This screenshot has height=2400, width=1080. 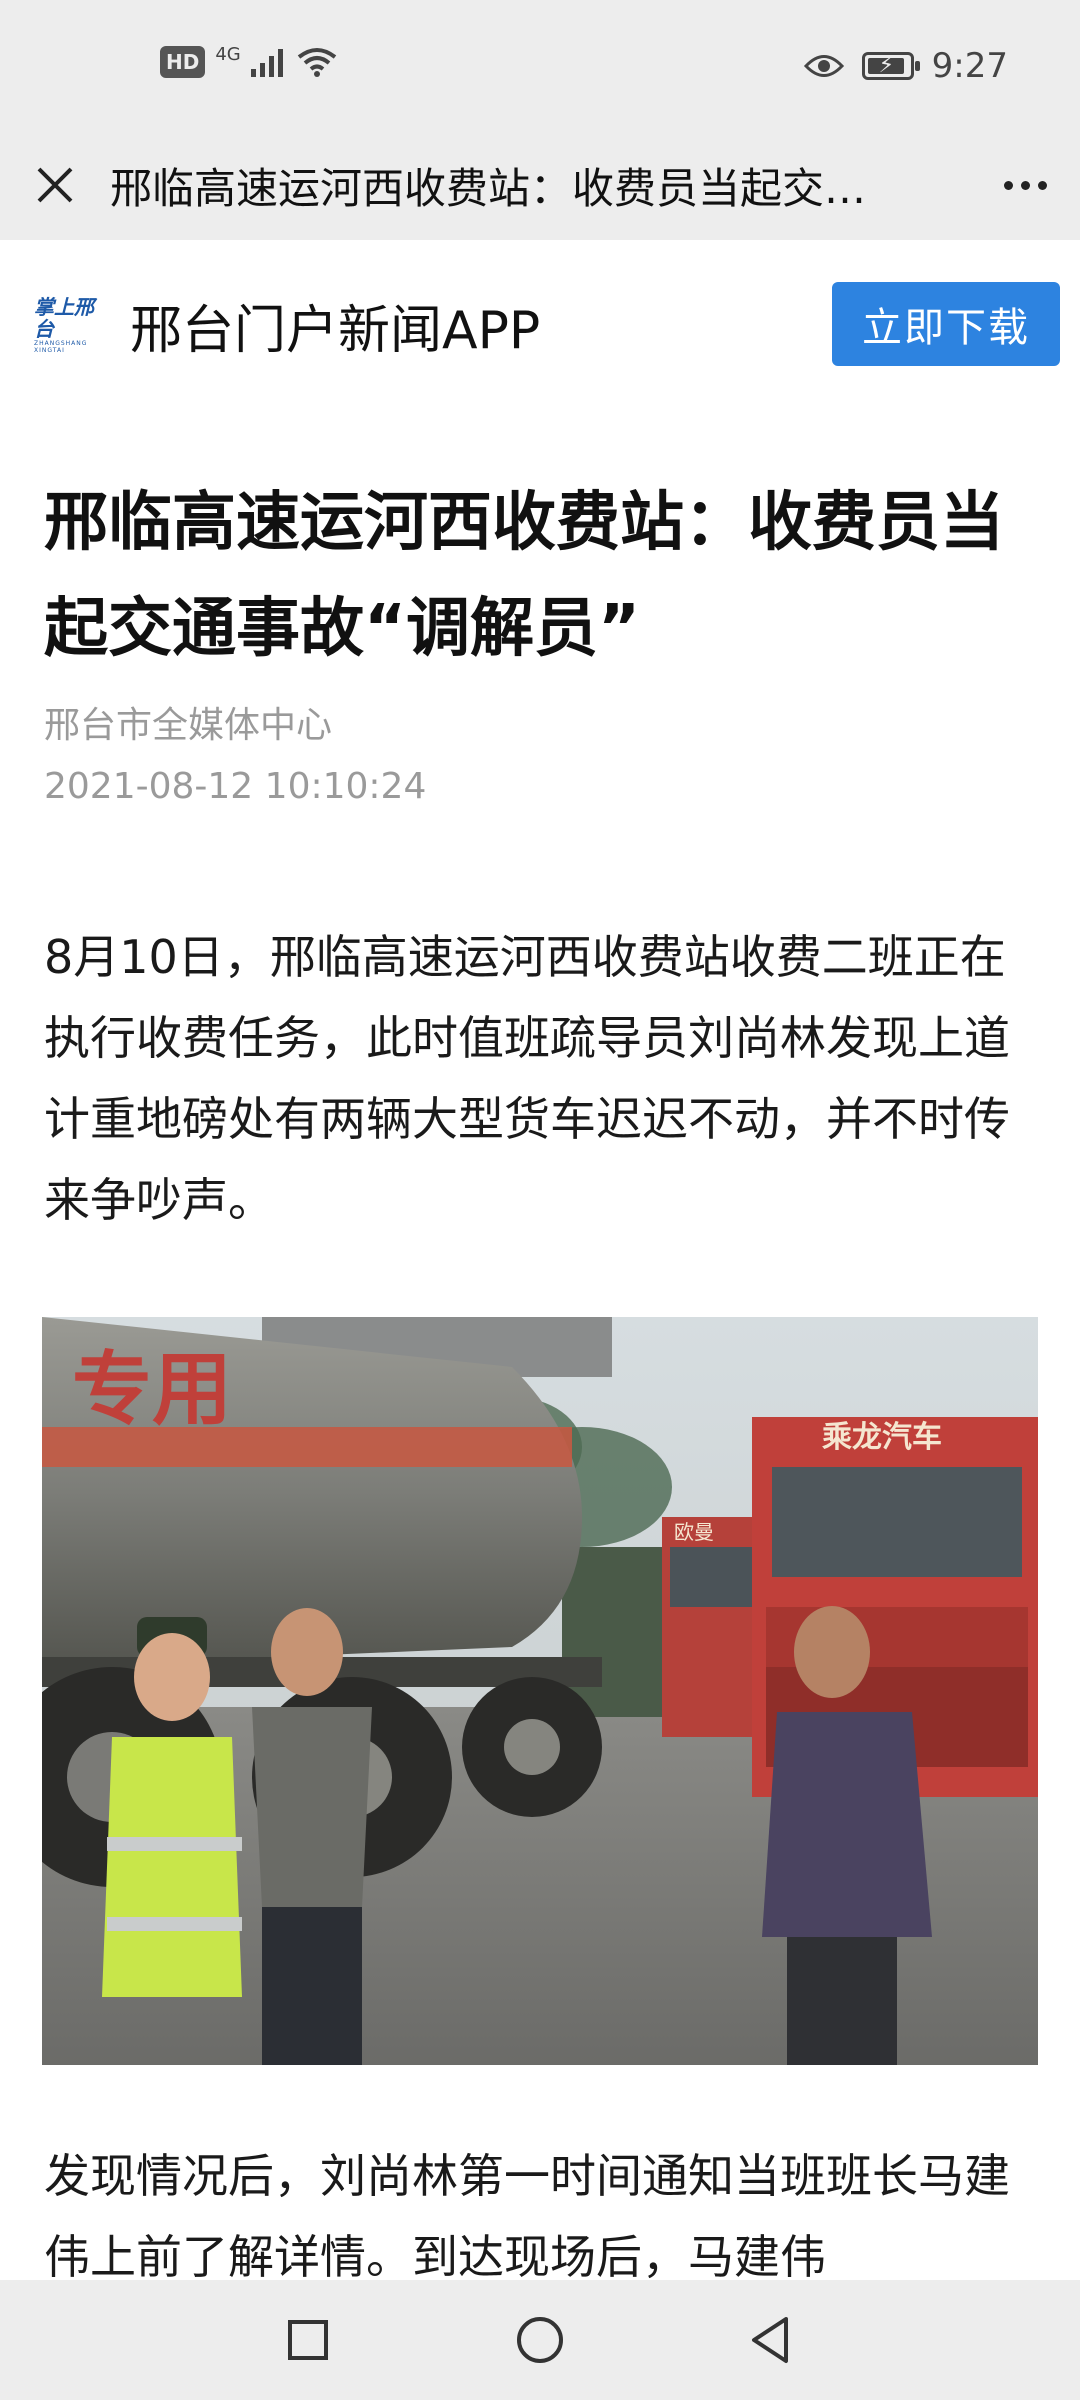 I want to click on tank-text: 专用, so click(x=152, y=1389).